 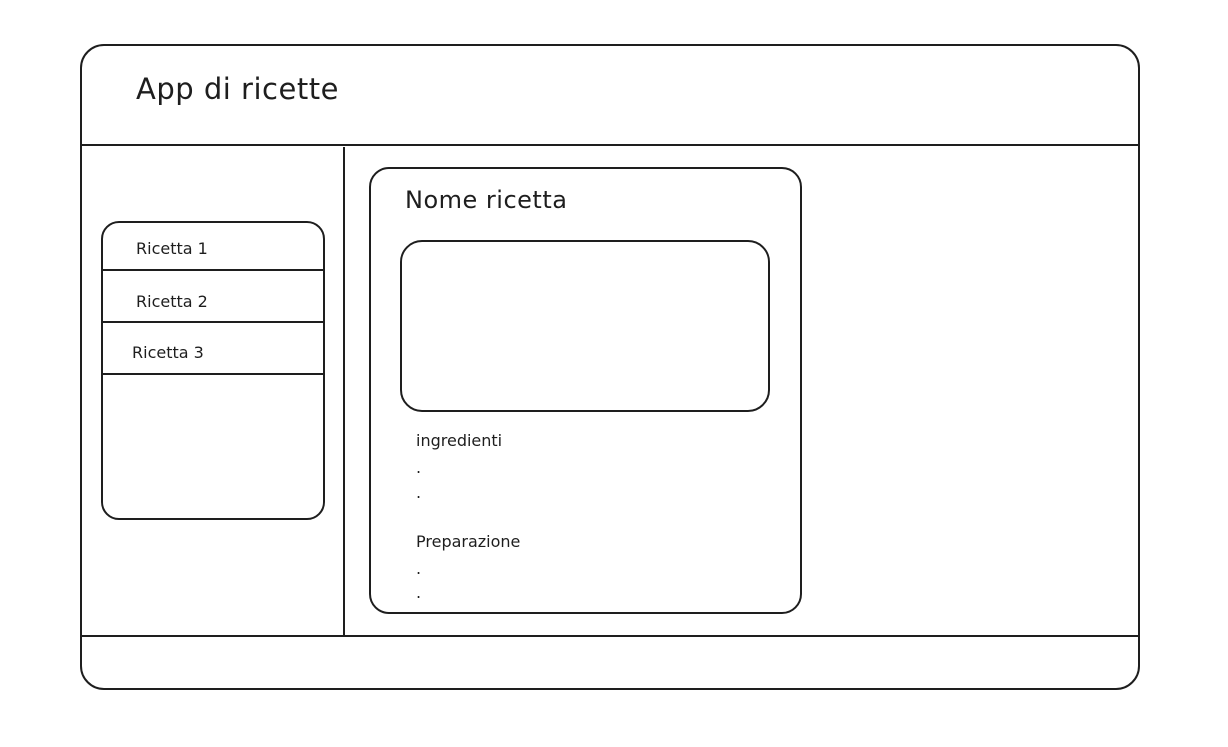 I want to click on ingredients-heading: ingredienti, so click(x=459, y=440).